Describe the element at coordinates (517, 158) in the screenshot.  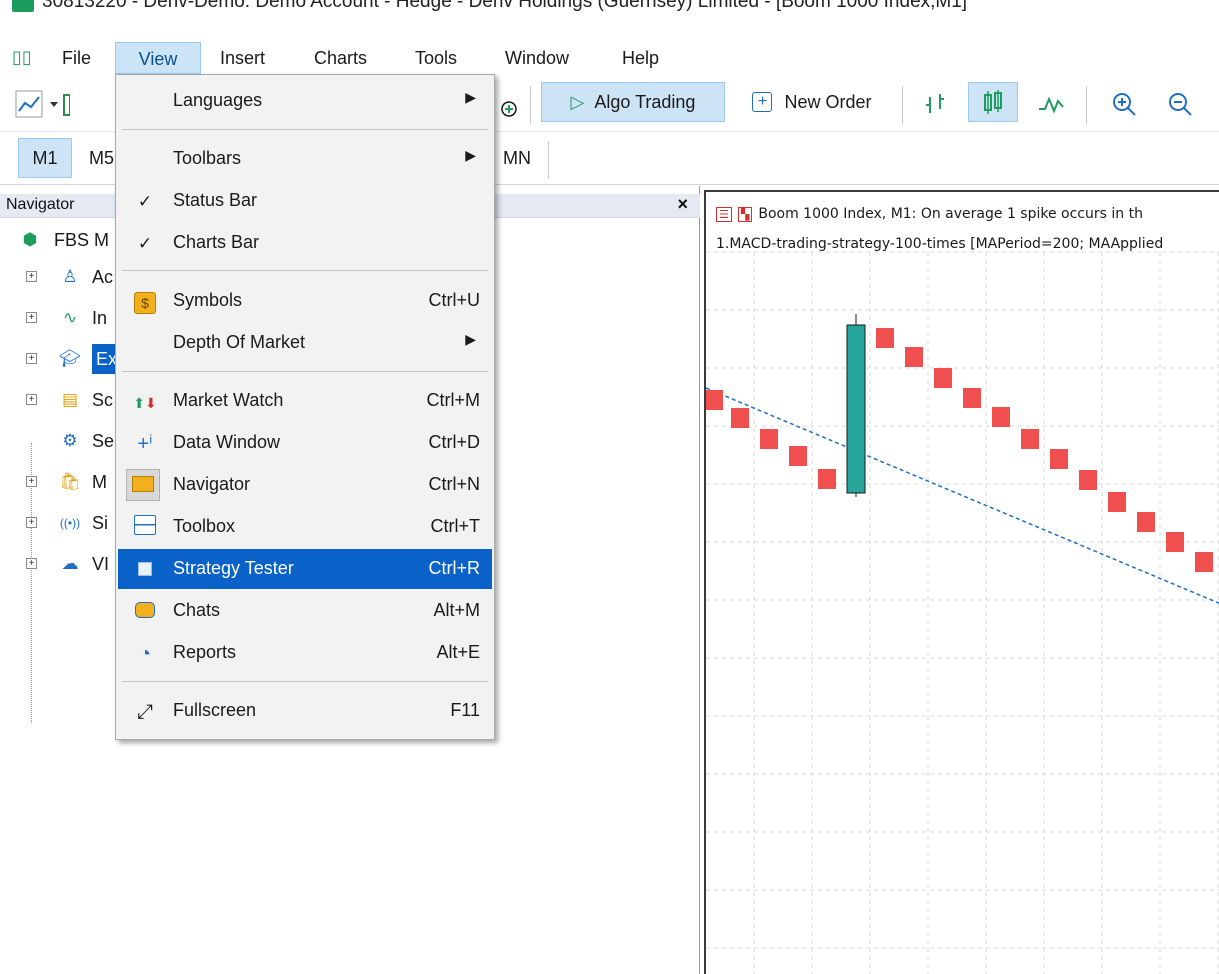
I see `timeframe-mn: MN` at that location.